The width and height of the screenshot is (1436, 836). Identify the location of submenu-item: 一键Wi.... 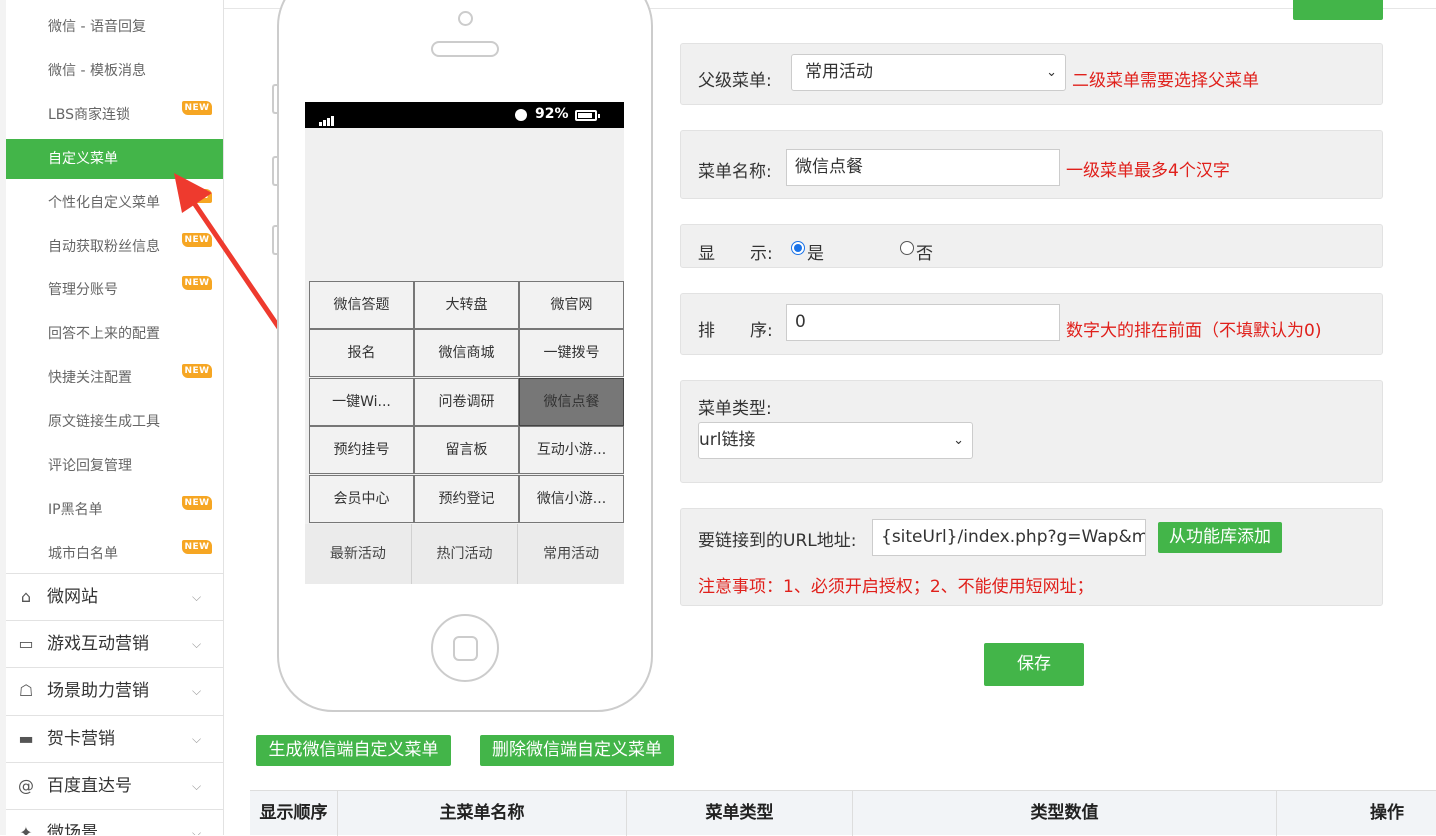
(361, 401).